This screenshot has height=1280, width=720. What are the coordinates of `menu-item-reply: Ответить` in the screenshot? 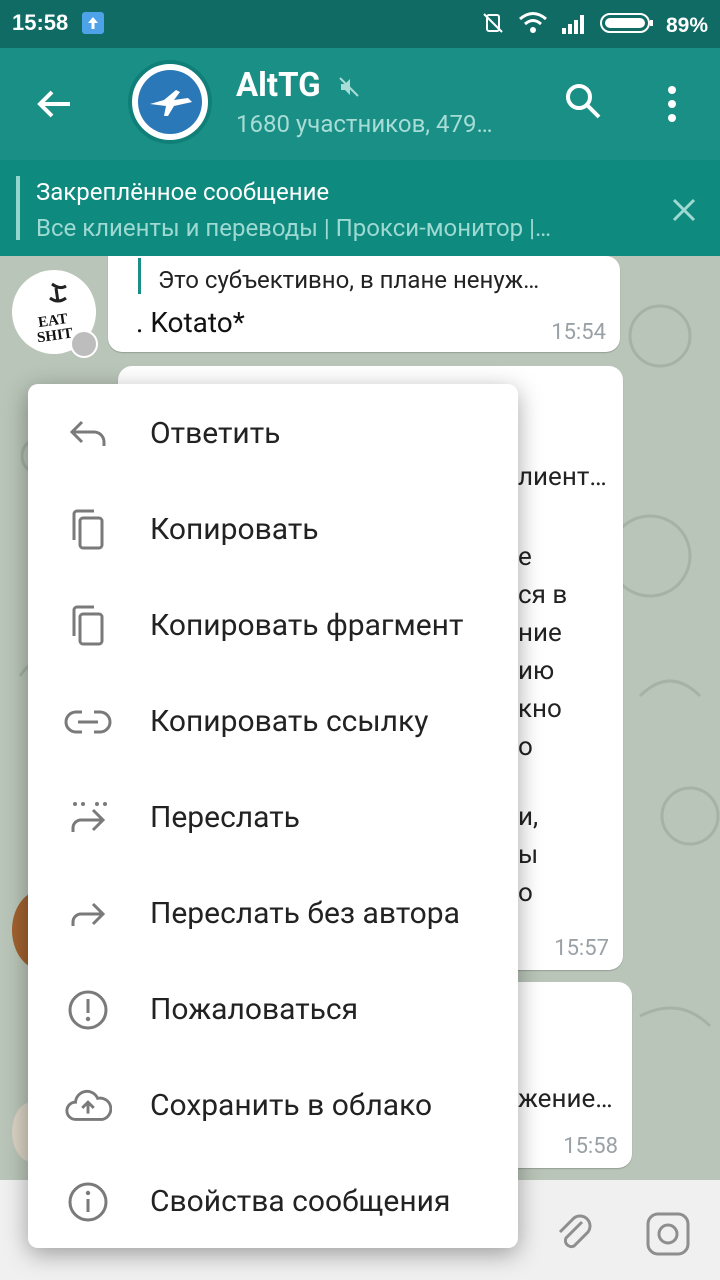 It's located at (273, 434).